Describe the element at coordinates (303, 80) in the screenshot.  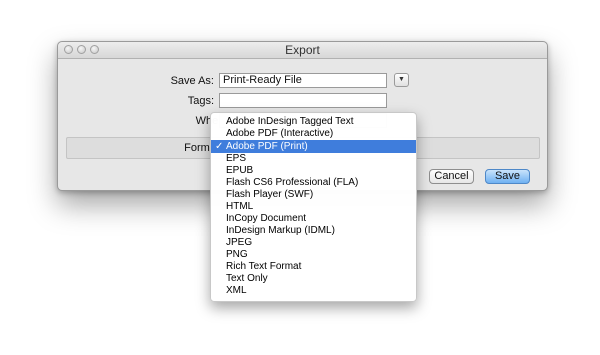
I see `save-as-field: Print-Ready File` at that location.